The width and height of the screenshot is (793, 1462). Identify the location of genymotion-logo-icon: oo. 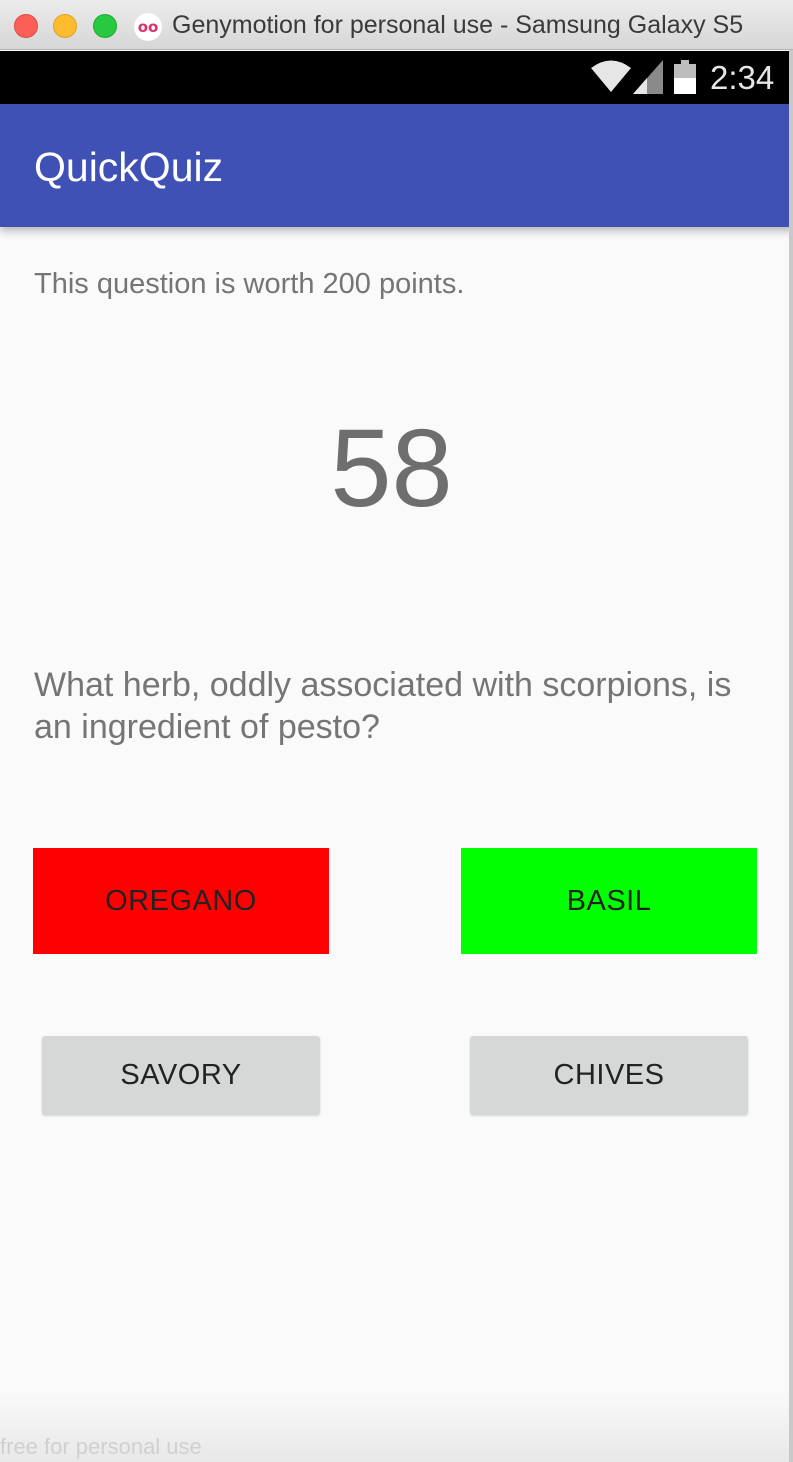
(148, 27).